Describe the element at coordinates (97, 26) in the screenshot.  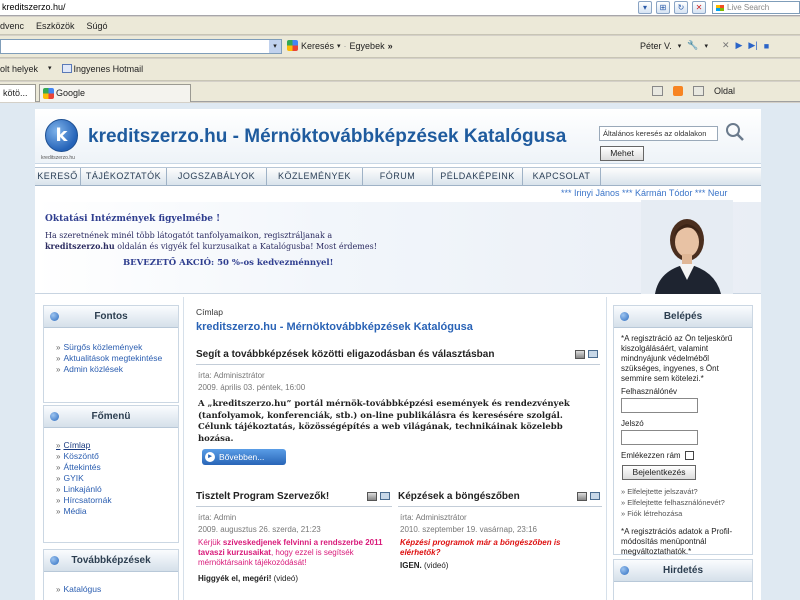
I see `menu-help: Súgó` at that location.